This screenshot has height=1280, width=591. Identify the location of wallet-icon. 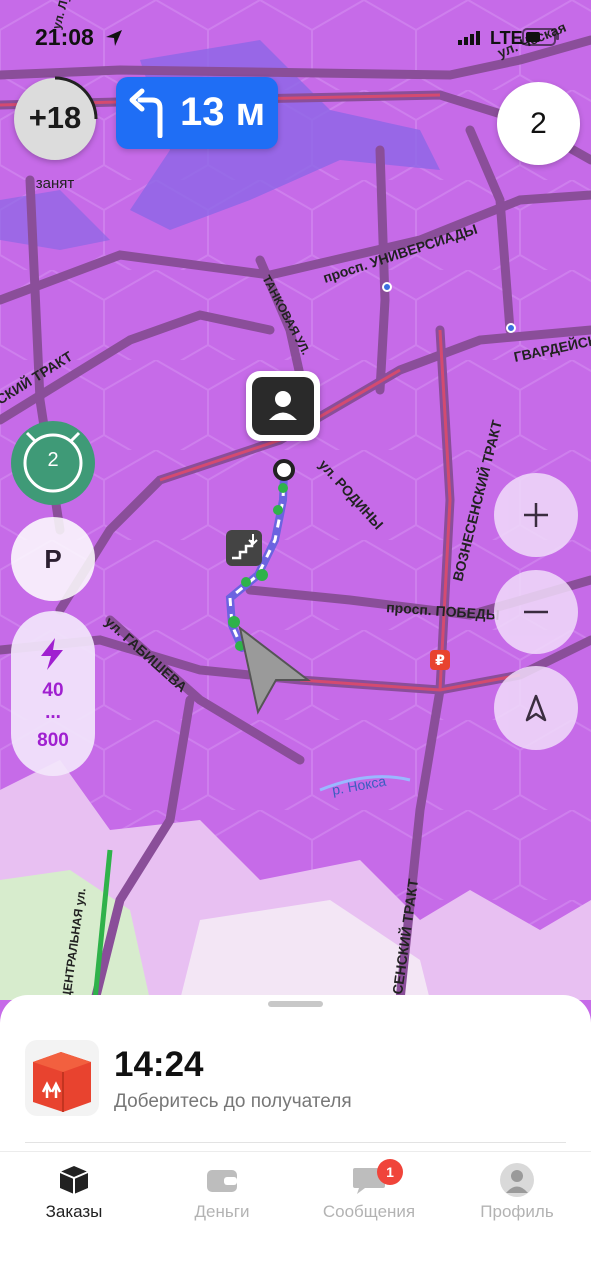
(222, 1181).